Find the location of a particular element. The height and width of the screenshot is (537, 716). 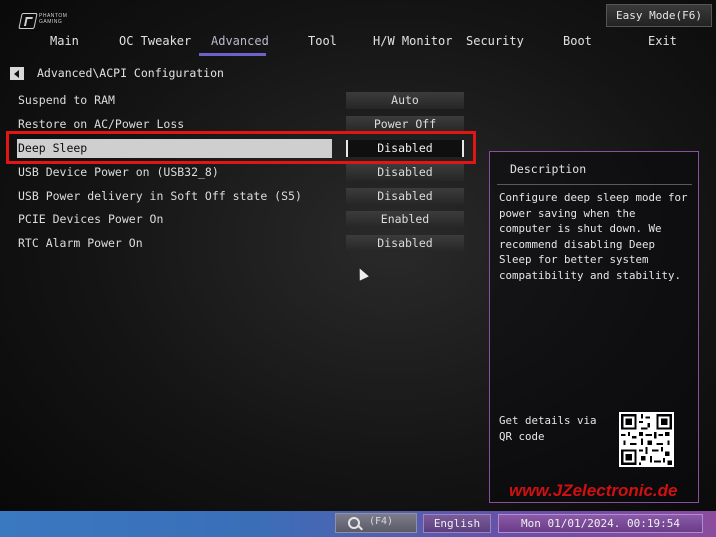

setting-row-rtc-alarm-power-on: RTC Alarm Power On Disabled is located at coordinates (241, 244).